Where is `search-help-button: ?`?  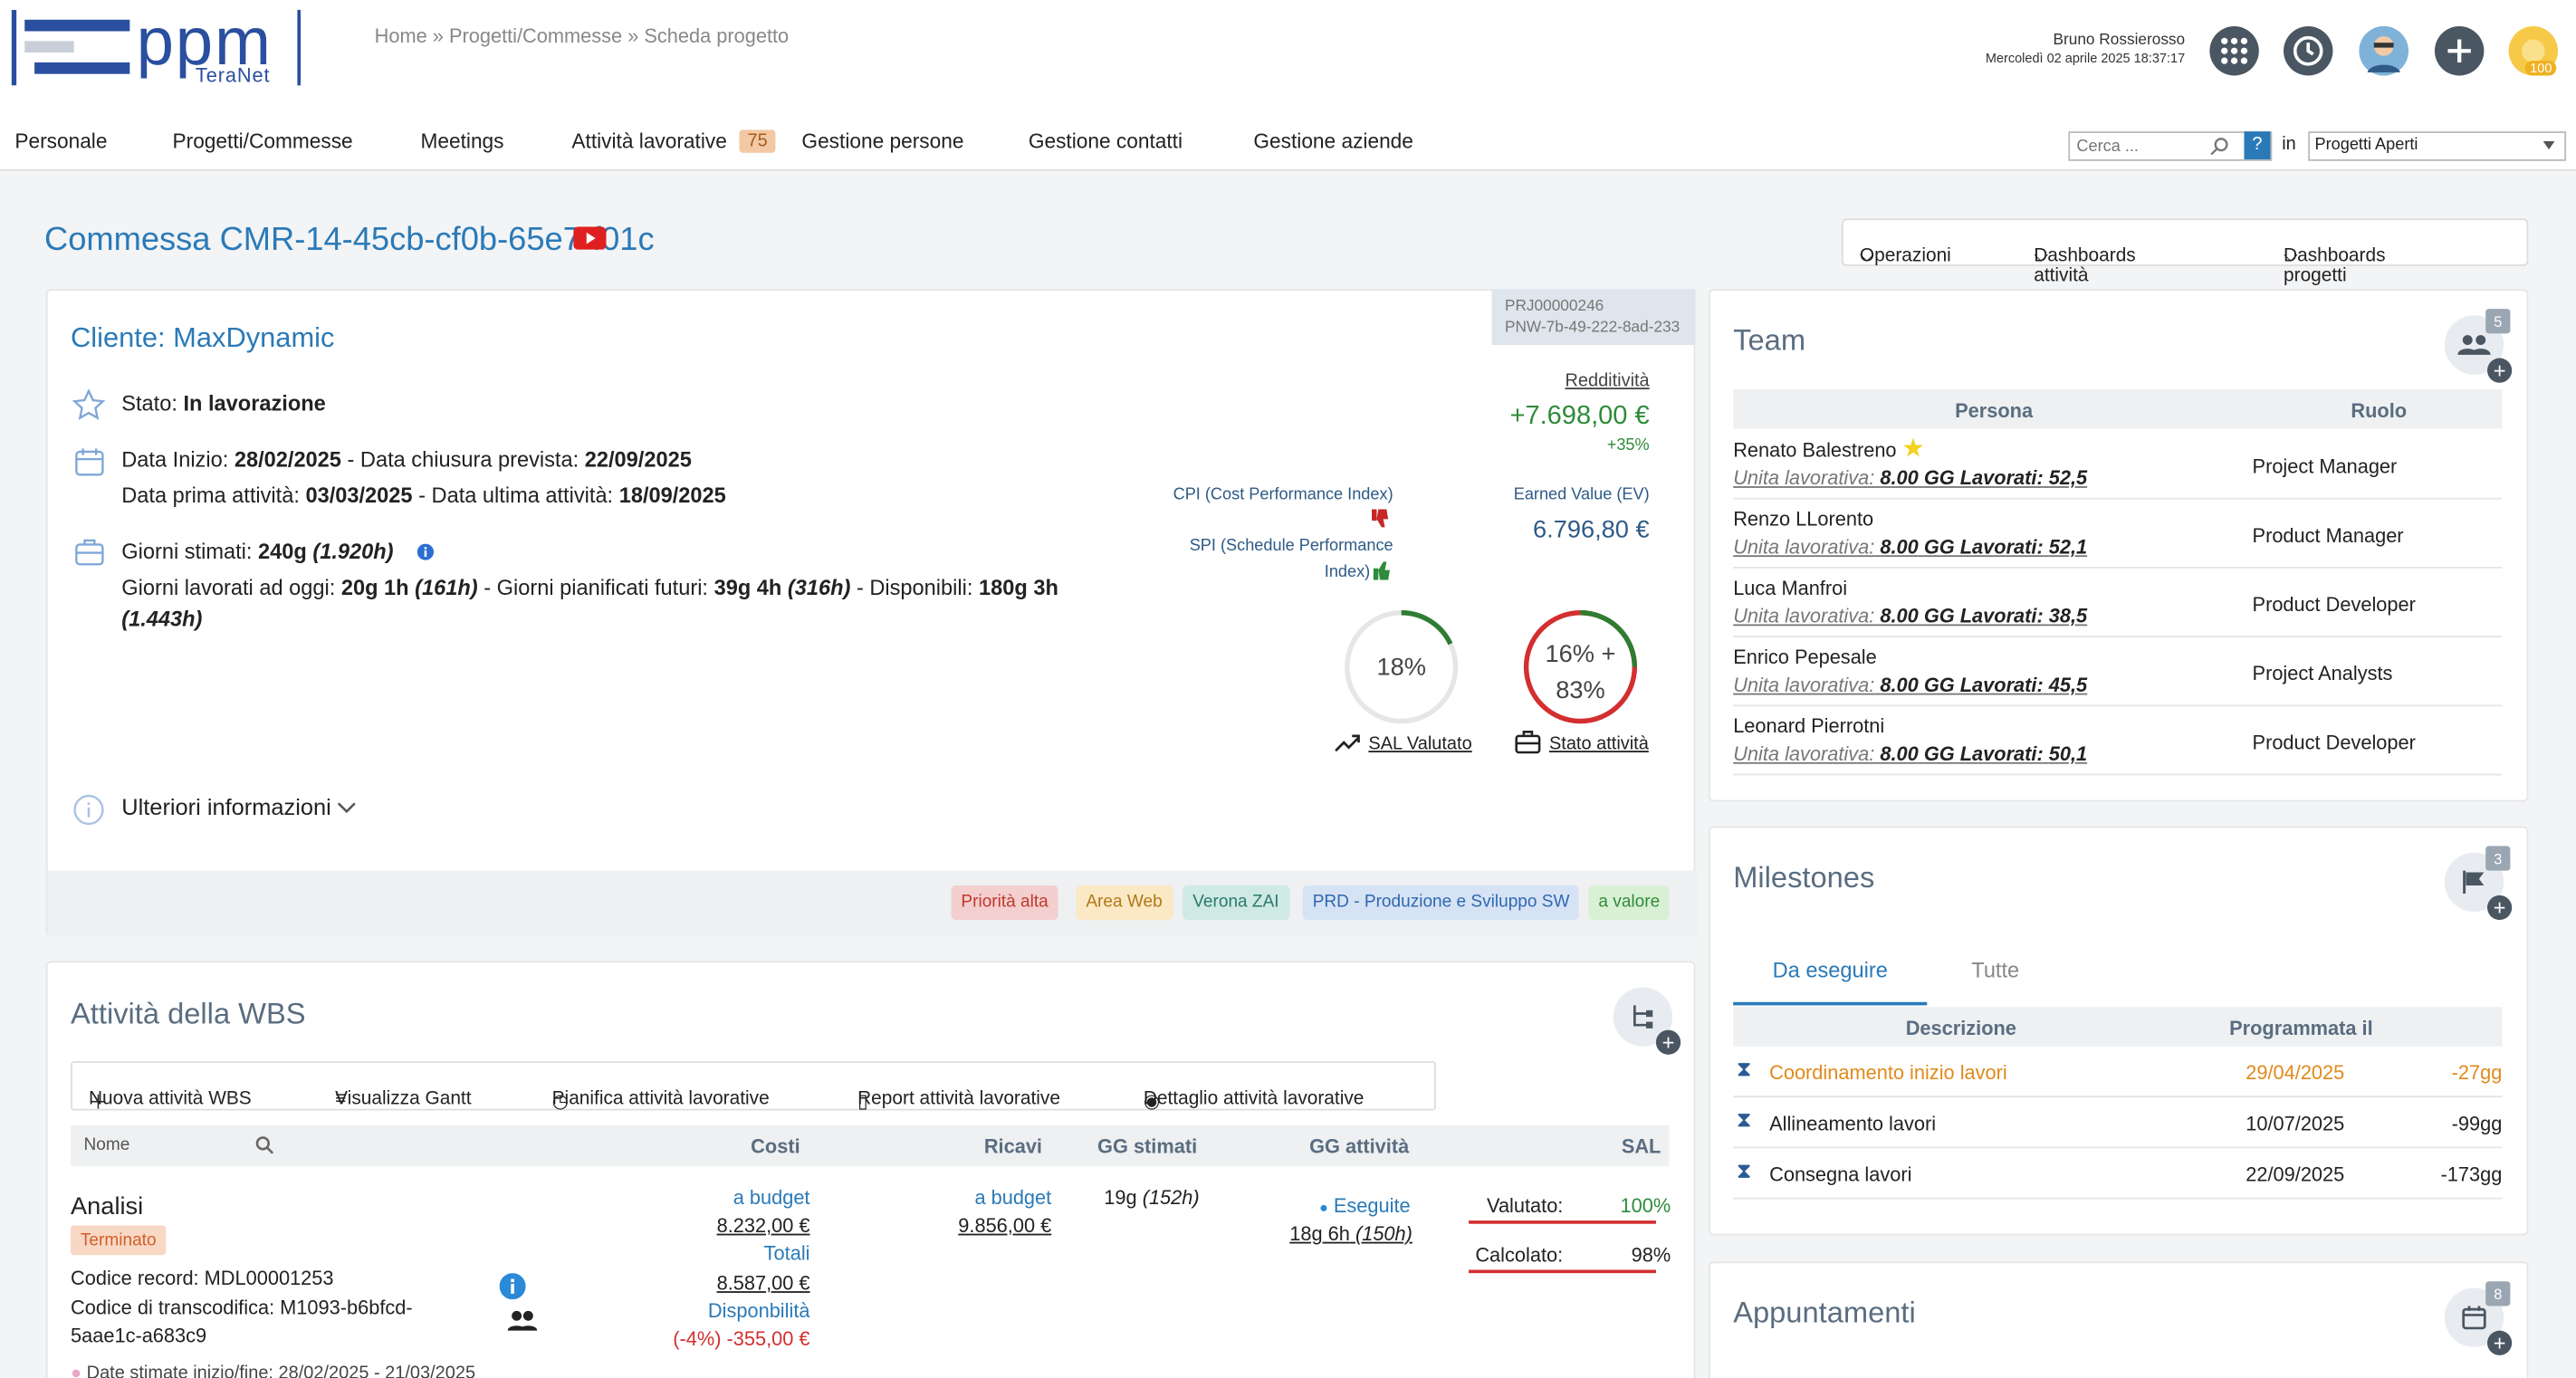
search-help-button: ? is located at coordinates (2257, 145).